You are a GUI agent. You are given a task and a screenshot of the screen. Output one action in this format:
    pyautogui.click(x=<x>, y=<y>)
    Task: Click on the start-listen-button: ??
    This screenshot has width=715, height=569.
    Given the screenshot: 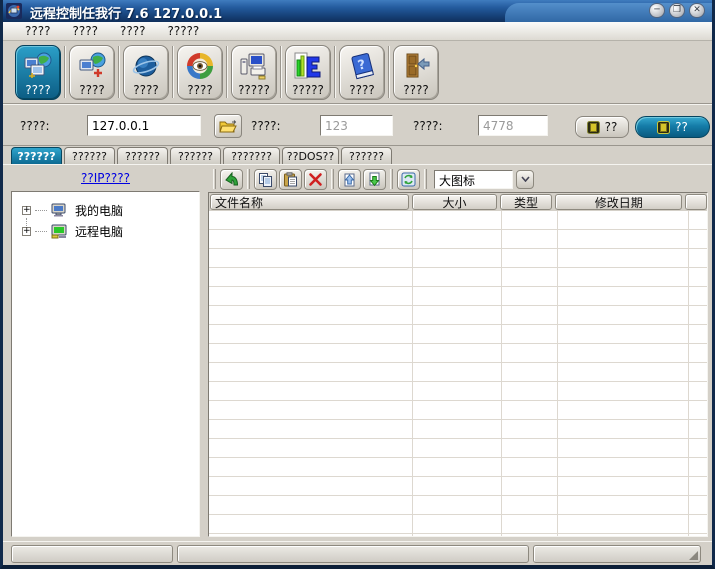 What is the action you would take?
    pyautogui.click(x=602, y=127)
    